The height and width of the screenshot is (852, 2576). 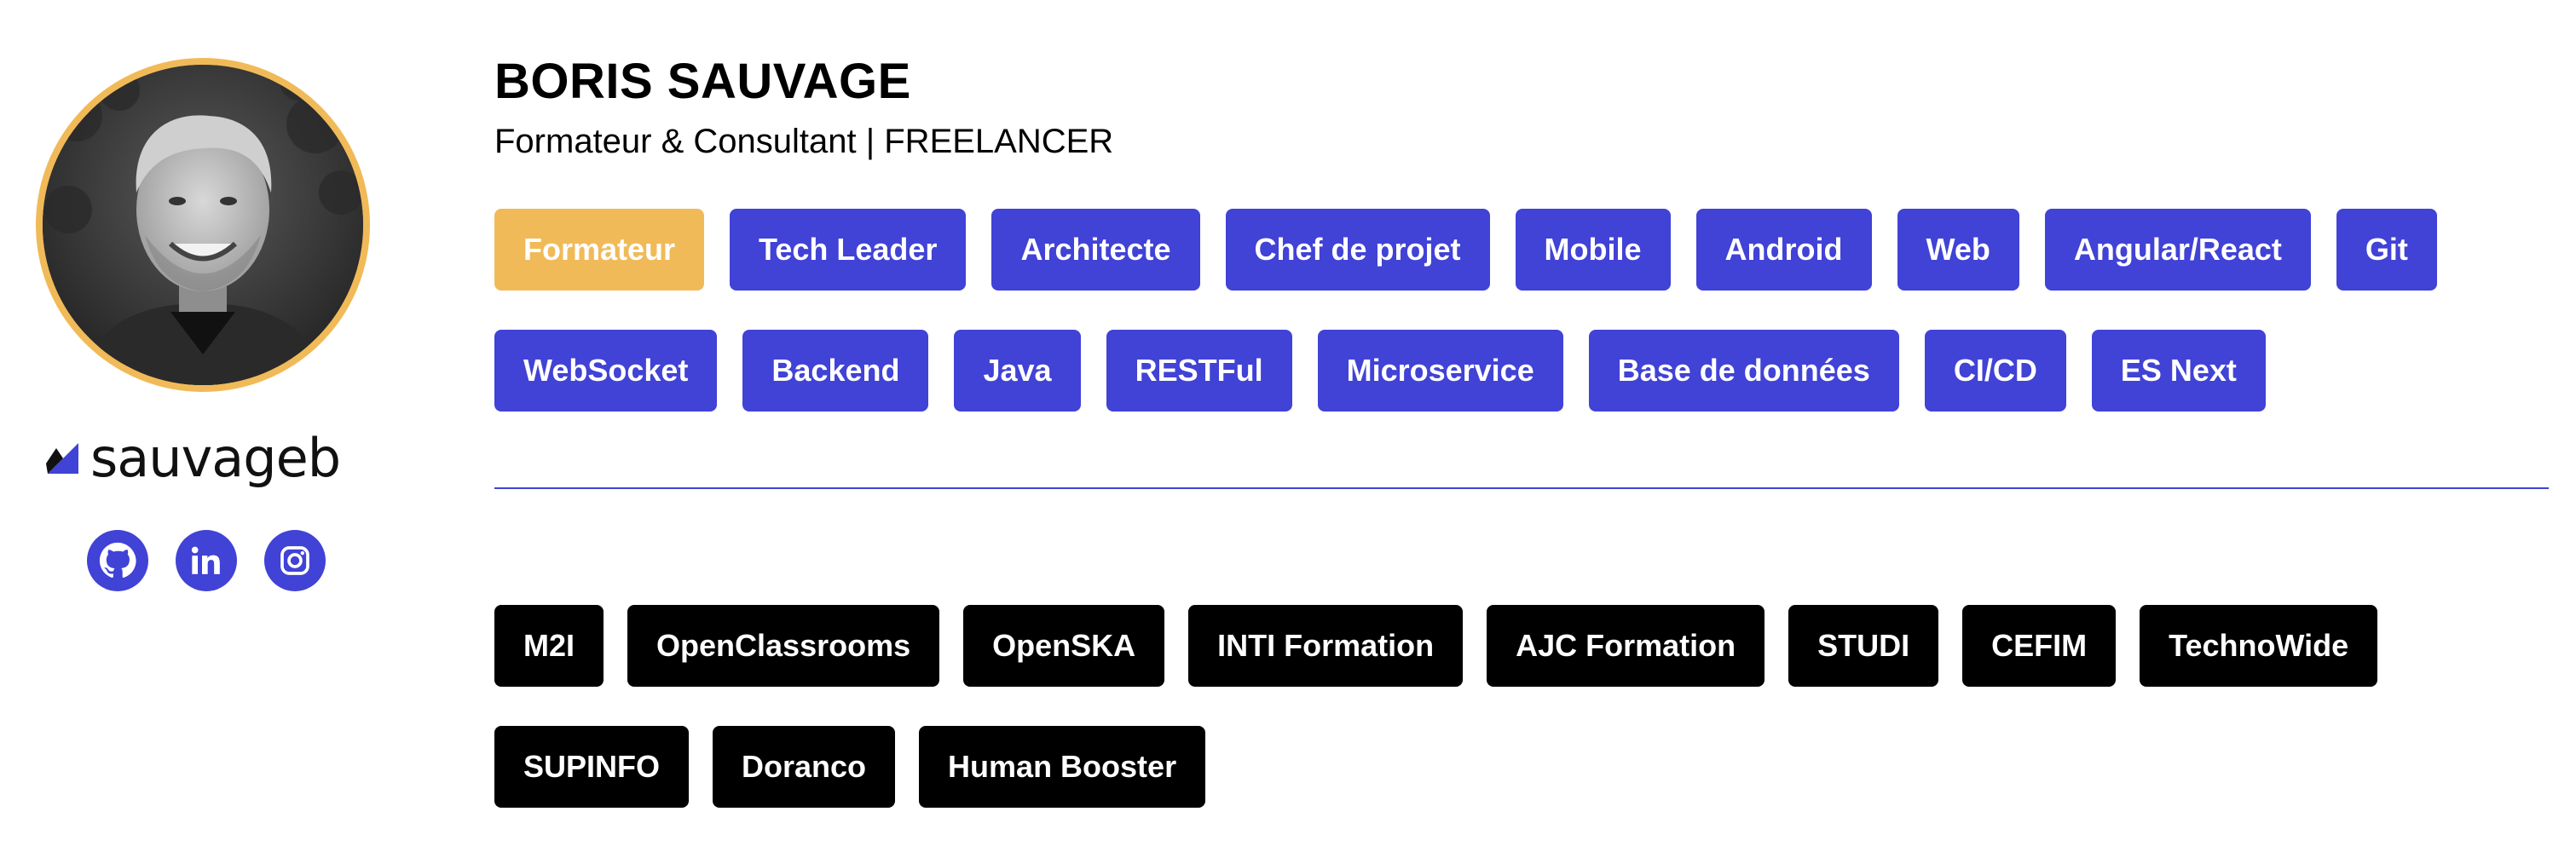 I want to click on skill-tag: Backend, so click(x=835, y=371).